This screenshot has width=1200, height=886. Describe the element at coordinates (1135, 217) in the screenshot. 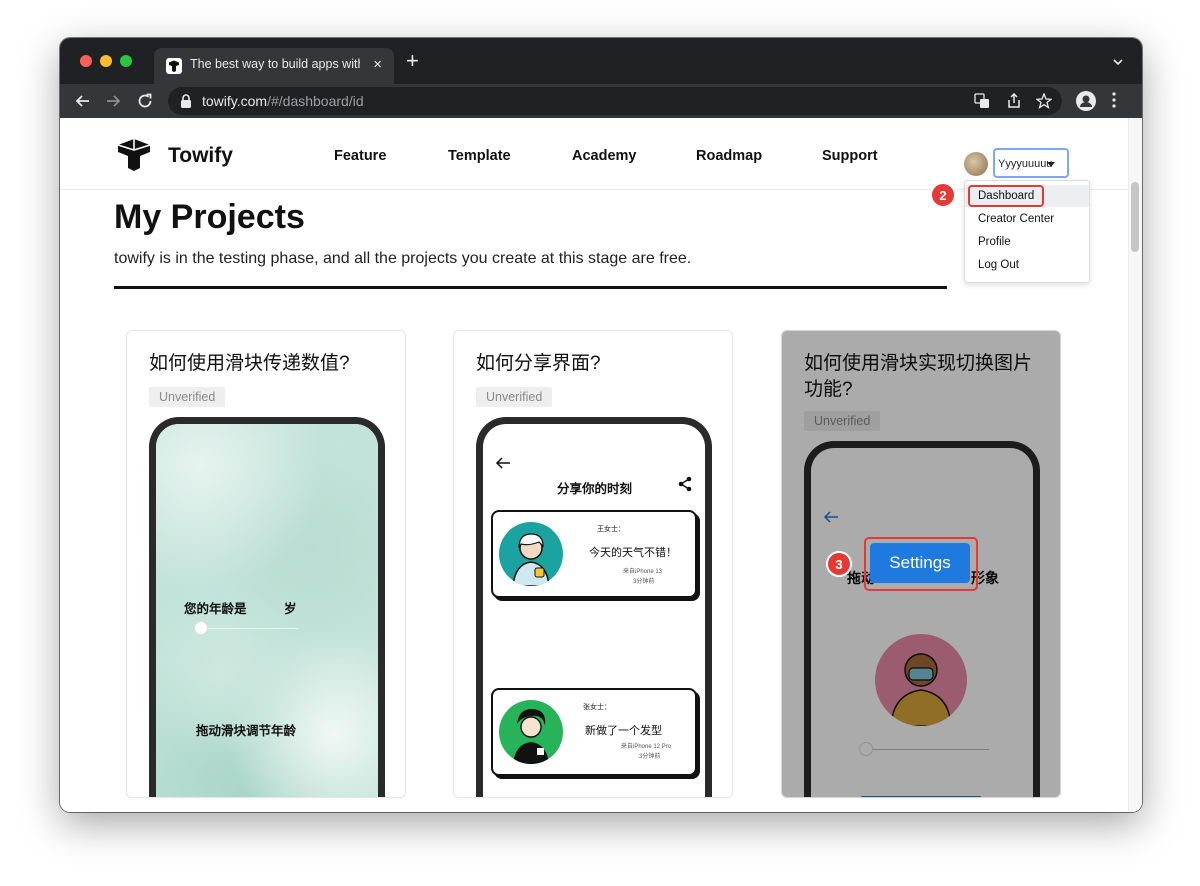

I see `scrollbar-thumb` at that location.